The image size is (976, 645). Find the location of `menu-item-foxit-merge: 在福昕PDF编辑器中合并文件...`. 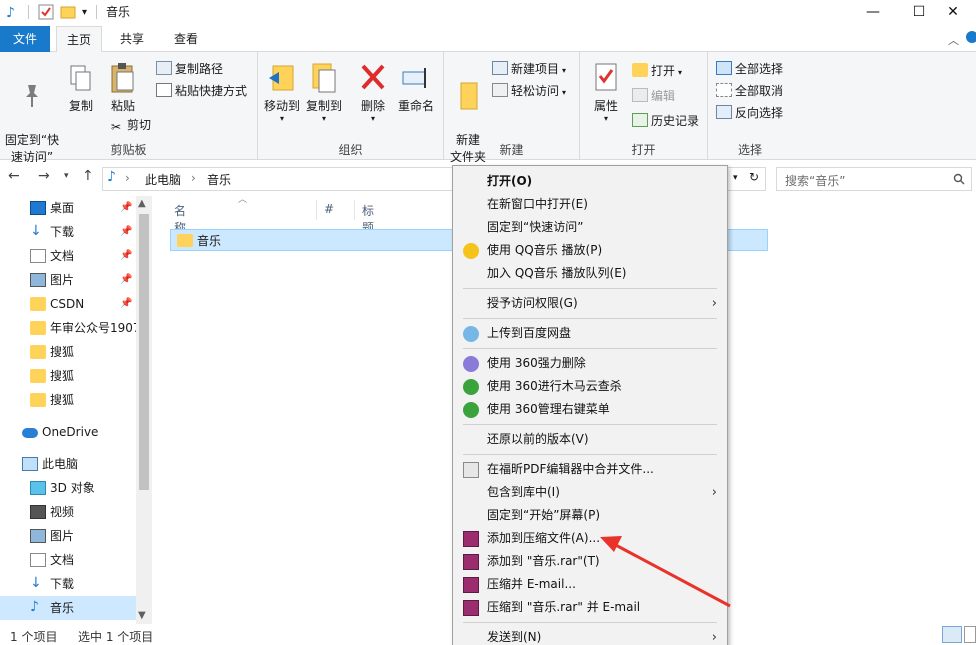

menu-item-foxit-merge: 在福昕PDF编辑器中合并文件... is located at coordinates (590, 469).